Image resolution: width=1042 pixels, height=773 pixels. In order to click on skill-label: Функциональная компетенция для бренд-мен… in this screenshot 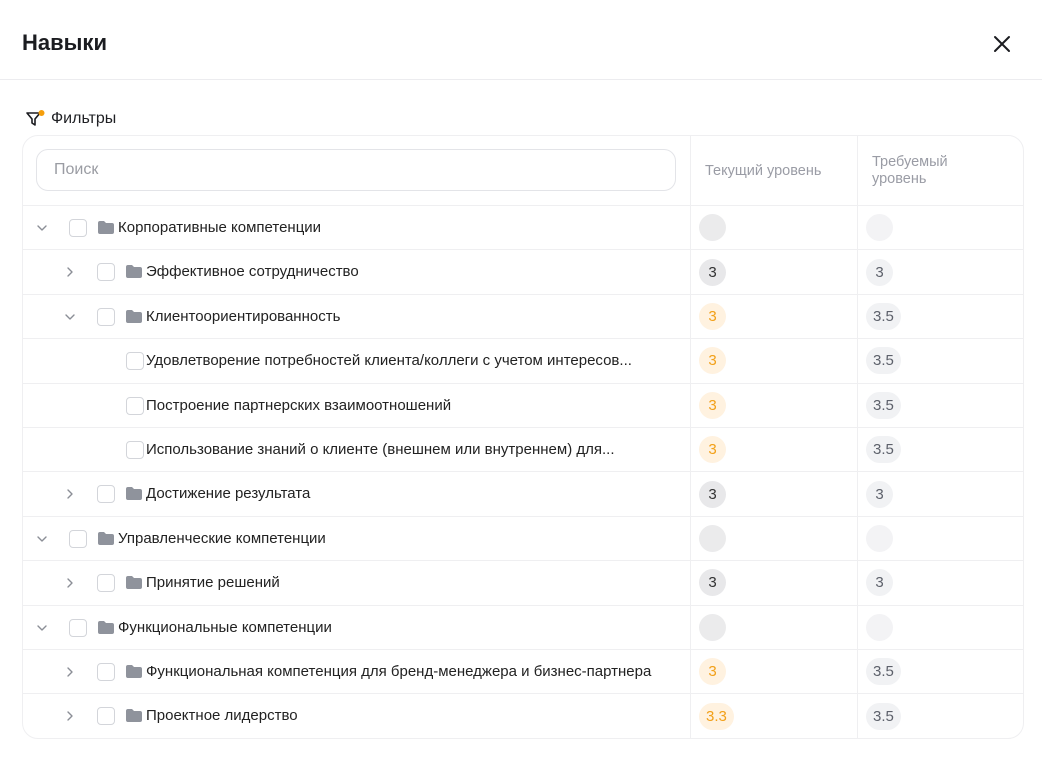, I will do `click(399, 671)`.